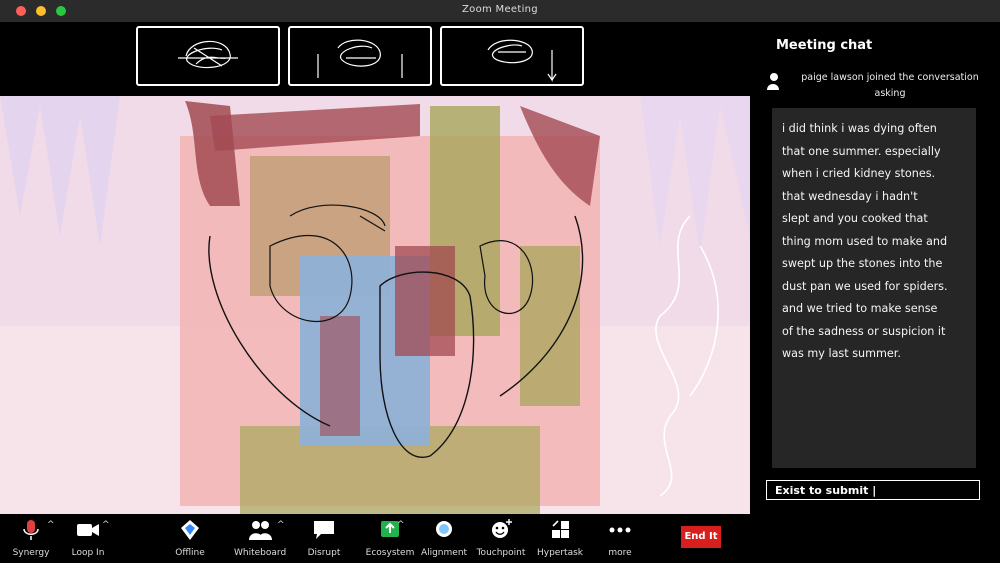 The height and width of the screenshot is (563, 1000). What do you see at coordinates (260, 553) in the screenshot?
I see `whiteboard-label: Whiteboard` at bounding box center [260, 553].